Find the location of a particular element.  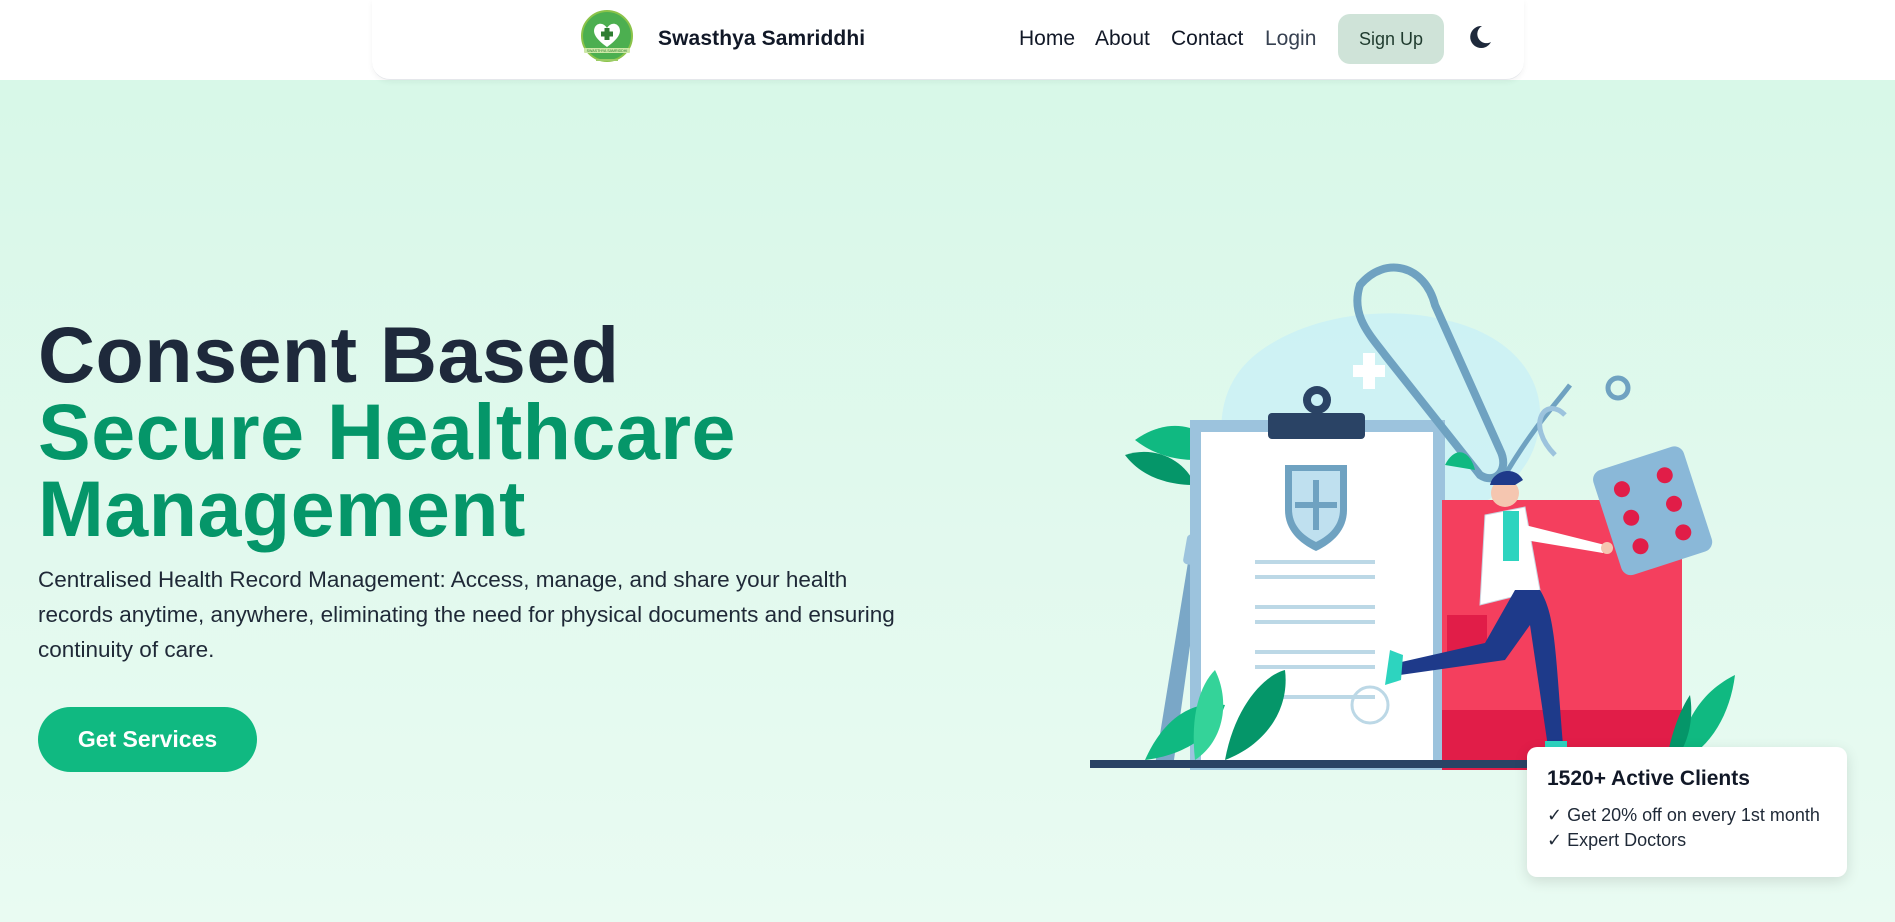

get-services-button: Get Services is located at coordinates (147, 739).